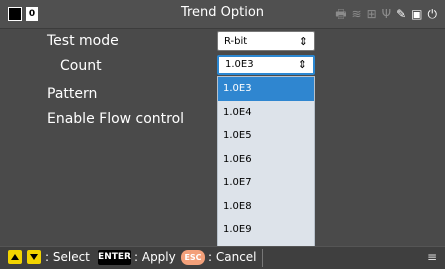  What do you see at coordinates (356, 14) in the screenshot?
I see `wifi-icon: ≋` at bounding box center [356, 14].